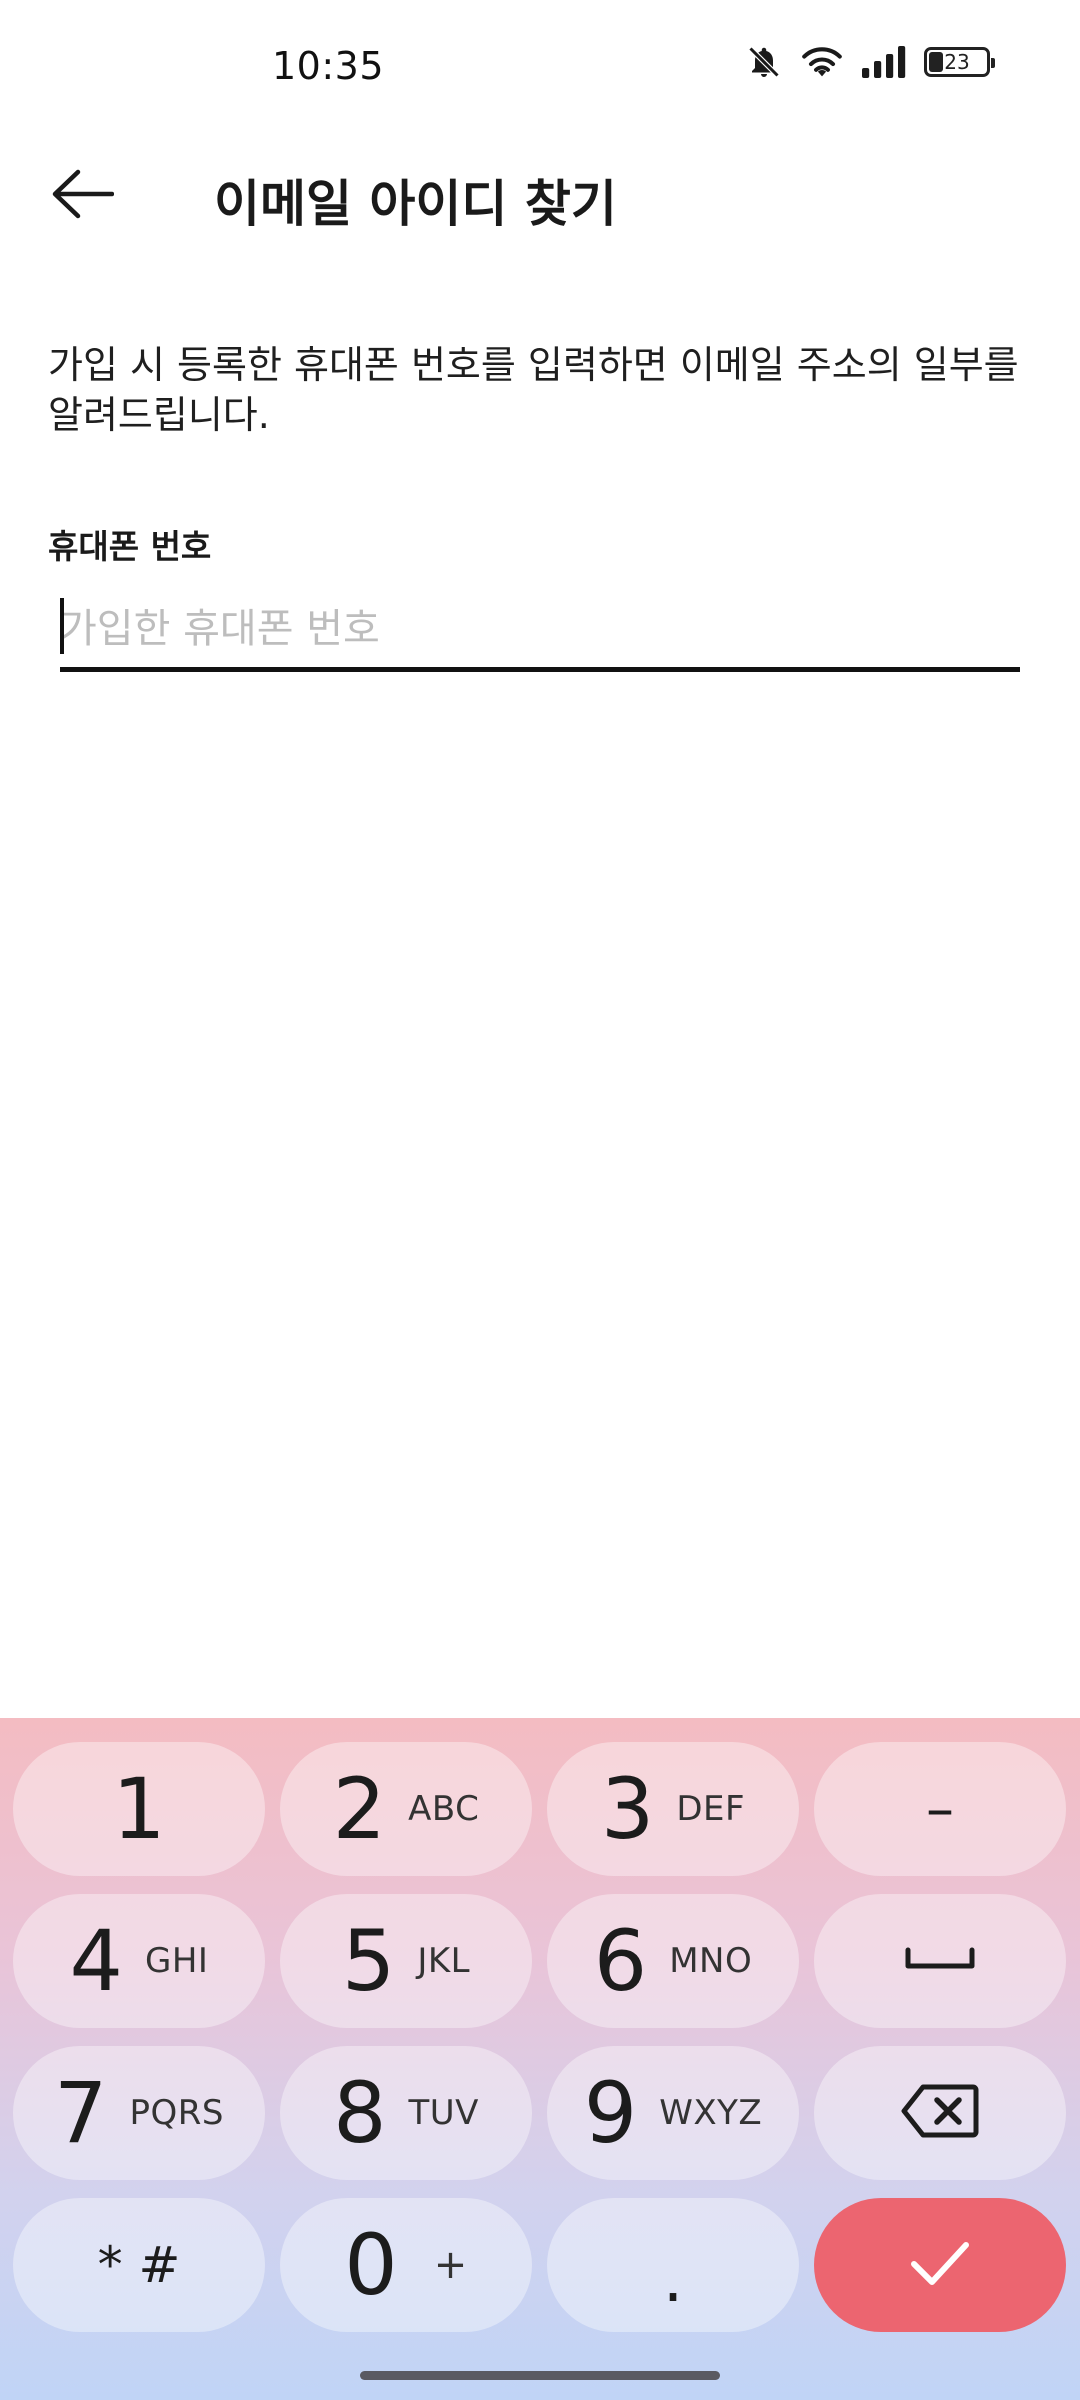  What do you see at coordinates (177, 1961) in the screenshot?
I see `key-letters: GHI` at bounding box center [177, 1961].